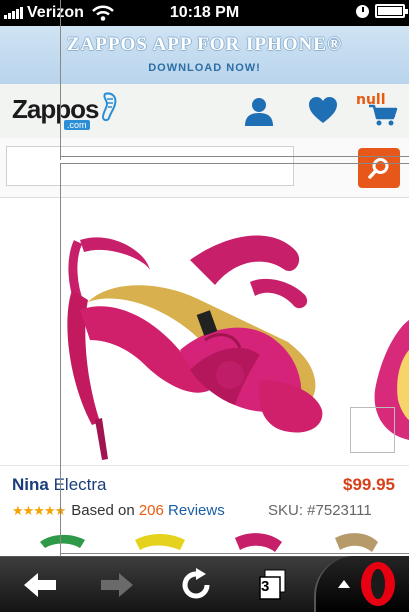 The width and height of the screenshot is (409, 612). What do you see at coordinates (258, 542) in the screenshot?
I see `swatch-pink` at bounding box center [258, 542].